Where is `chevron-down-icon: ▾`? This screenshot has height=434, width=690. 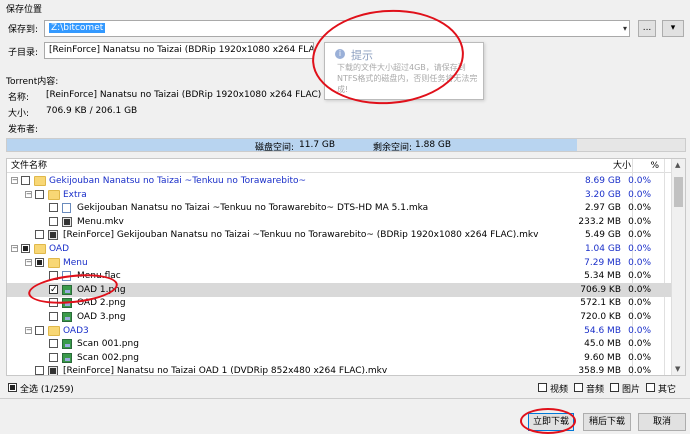 chevron-down-icon: ▾ is located at coordinates (625, 28).